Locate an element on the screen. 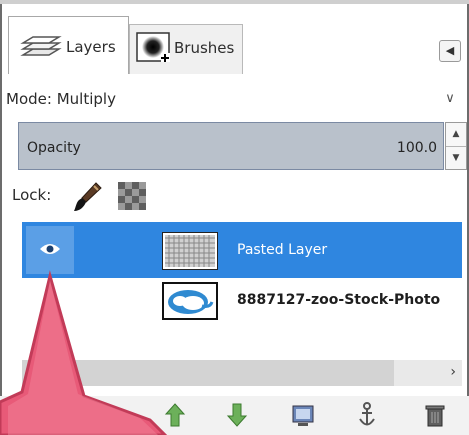 The image size is (469, 435). lock-pixels-icon is located at coordinates (87, 197).